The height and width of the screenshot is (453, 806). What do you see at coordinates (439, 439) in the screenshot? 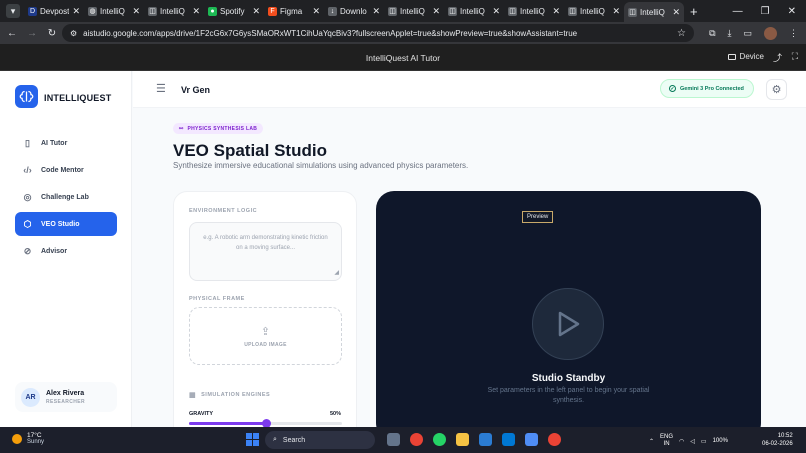
I see `whatsapp-icon` at bounding box center [439, 439].